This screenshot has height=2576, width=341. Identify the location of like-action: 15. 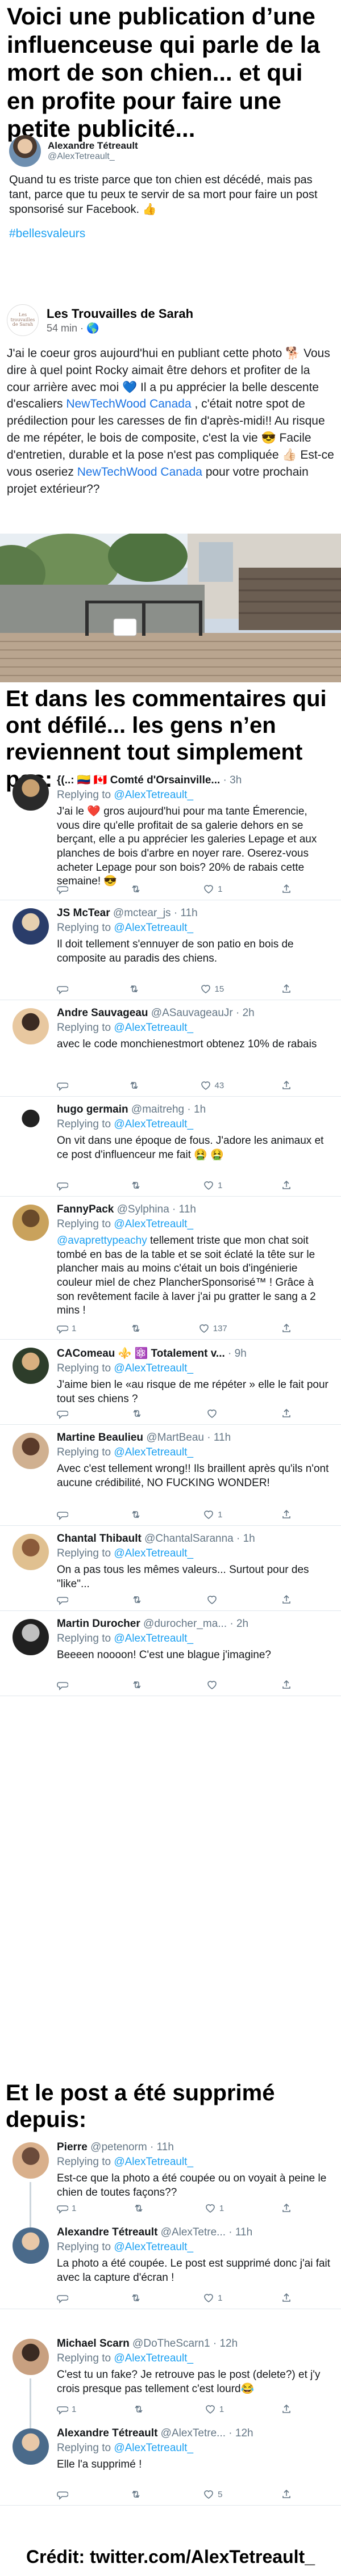
(212, 989).